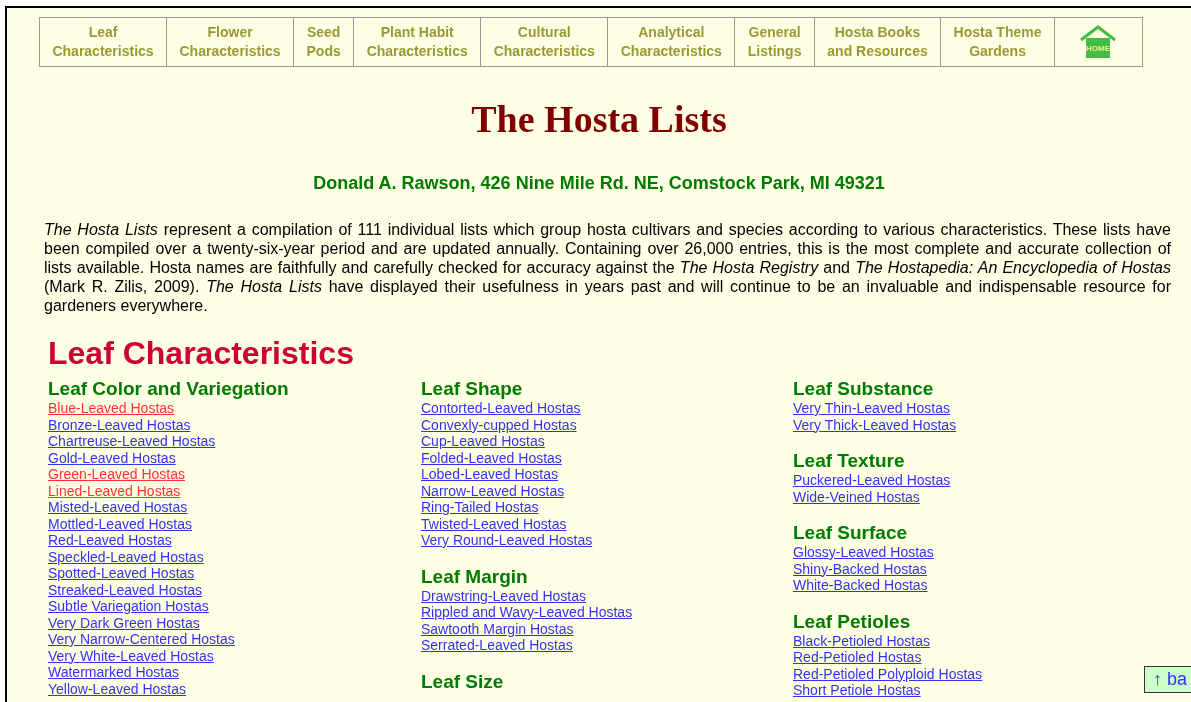 This screenshot has width=1191, height=702. I want to click on list-link: Very Narrow-Centered Hostas, so click(141, 639).